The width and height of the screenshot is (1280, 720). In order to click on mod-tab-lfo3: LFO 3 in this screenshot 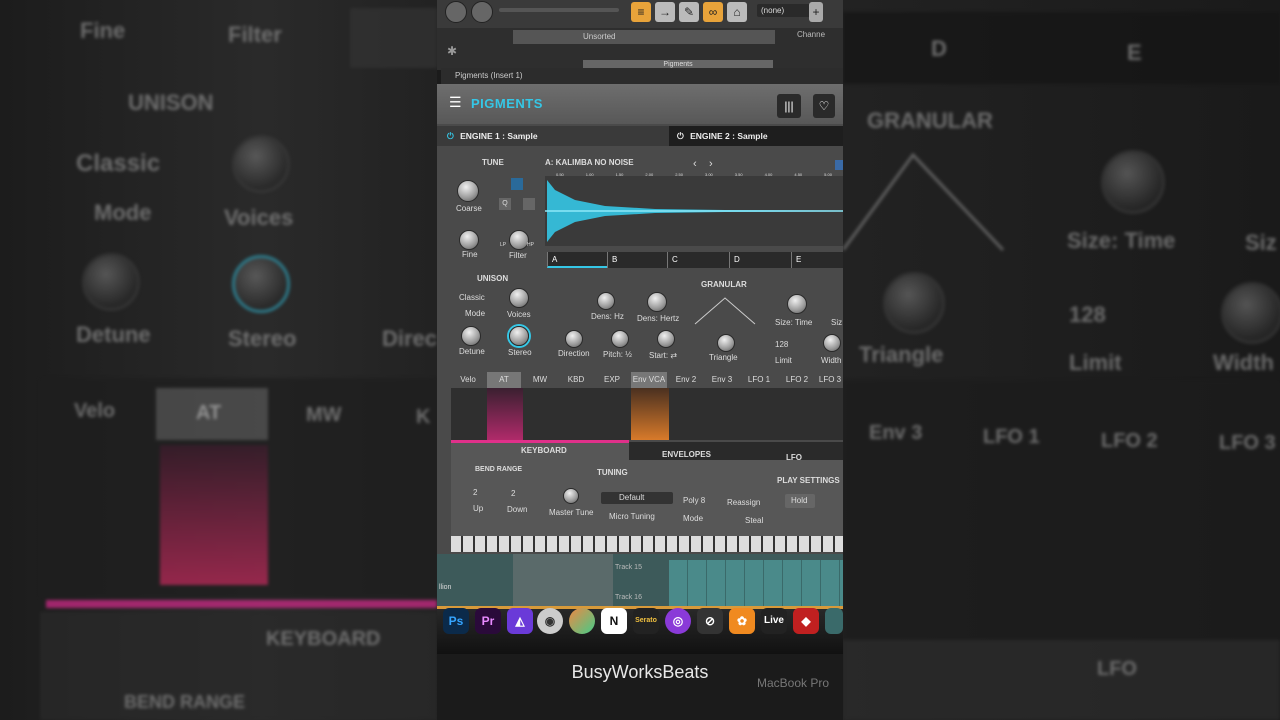, I will do `click(830, 380)`.